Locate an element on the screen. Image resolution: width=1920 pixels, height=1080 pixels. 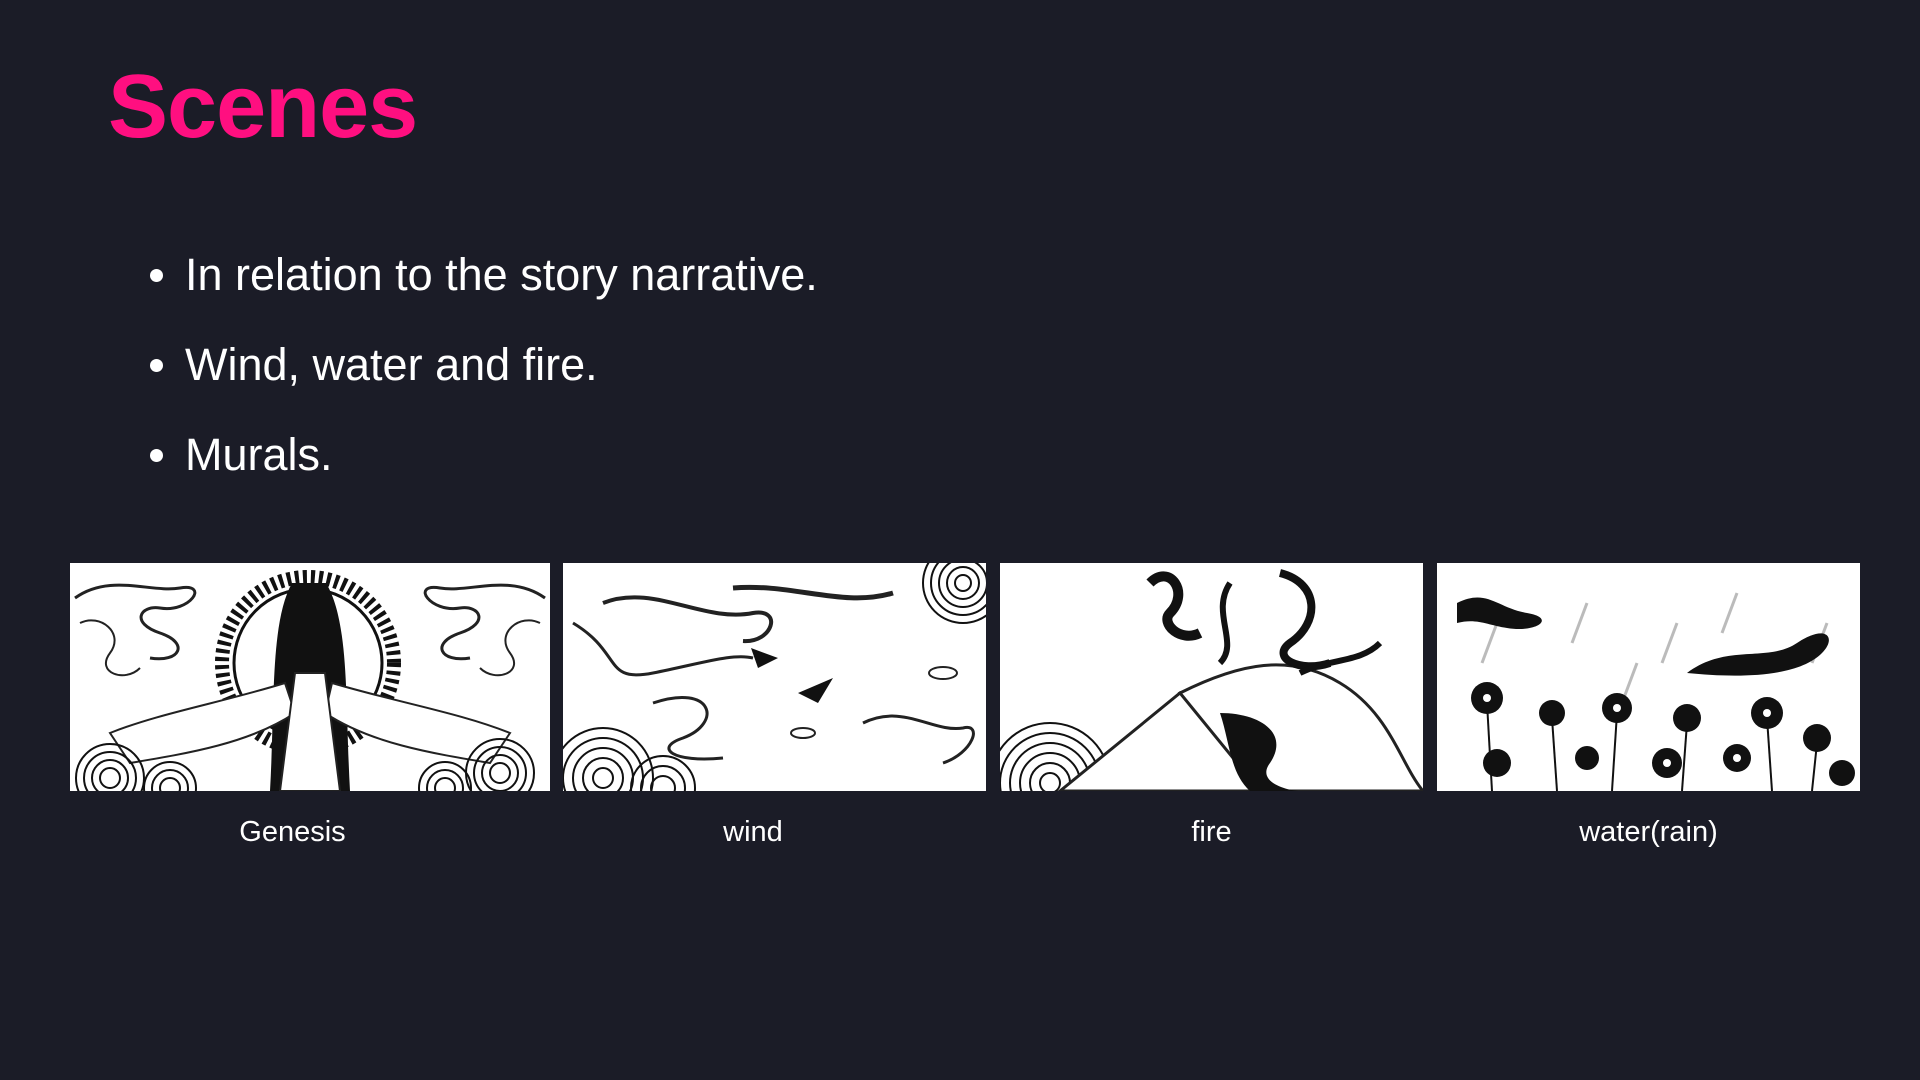
scene-caption-water-rain: water(rain) is located at coordinates (1648, 832).